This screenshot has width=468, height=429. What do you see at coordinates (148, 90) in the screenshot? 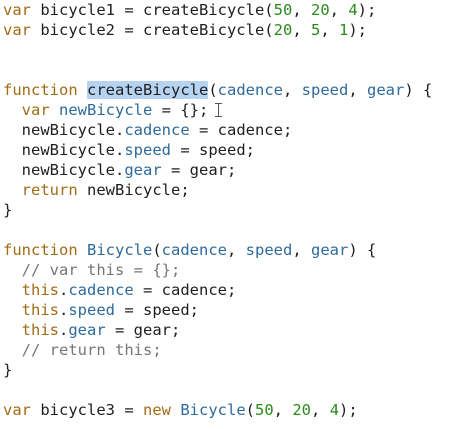
I see `selected-function-name: createBicycle` at bounding box center [148, 90].